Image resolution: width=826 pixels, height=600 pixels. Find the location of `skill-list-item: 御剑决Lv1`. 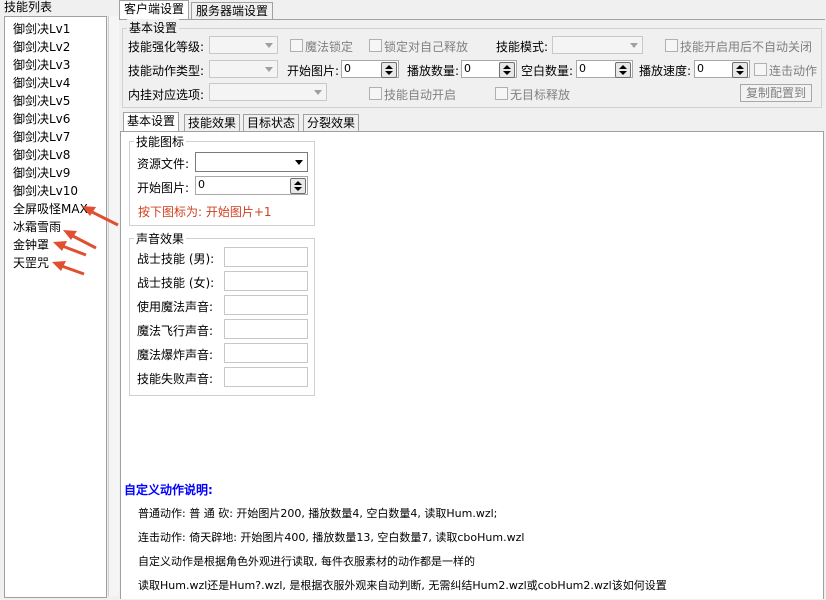

skill-list-item: 御剑决Lv1 is located at coordinates (41, 29).